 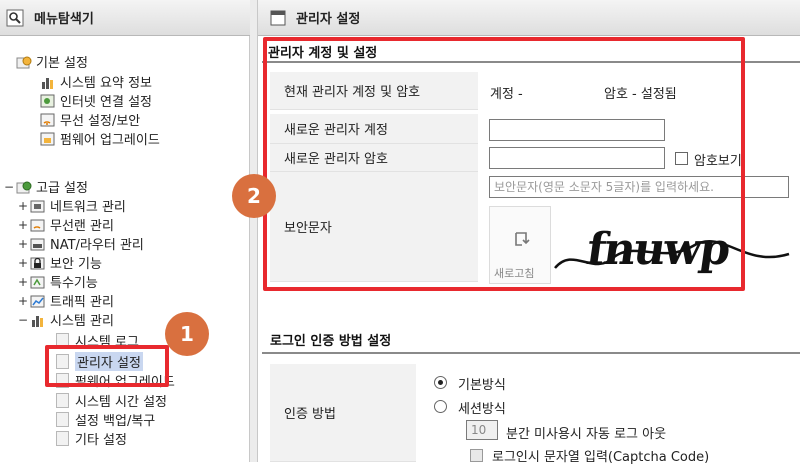 What do you see at coordinates (121, 402) in the screenshot?
I see `menu-label: 시스템 시간 설정` at bounding box center [121, 402].